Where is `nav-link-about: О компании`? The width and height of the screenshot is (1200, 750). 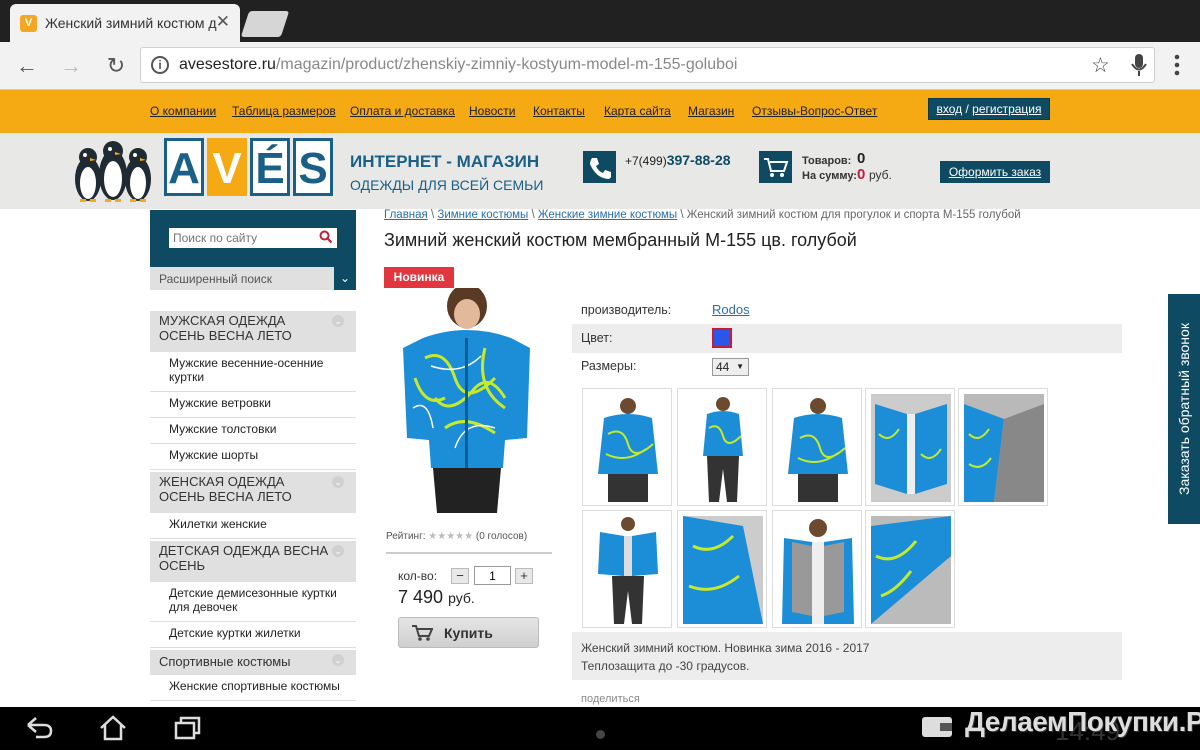 nav-link-about: О компании is located at coordinates (183, 111).